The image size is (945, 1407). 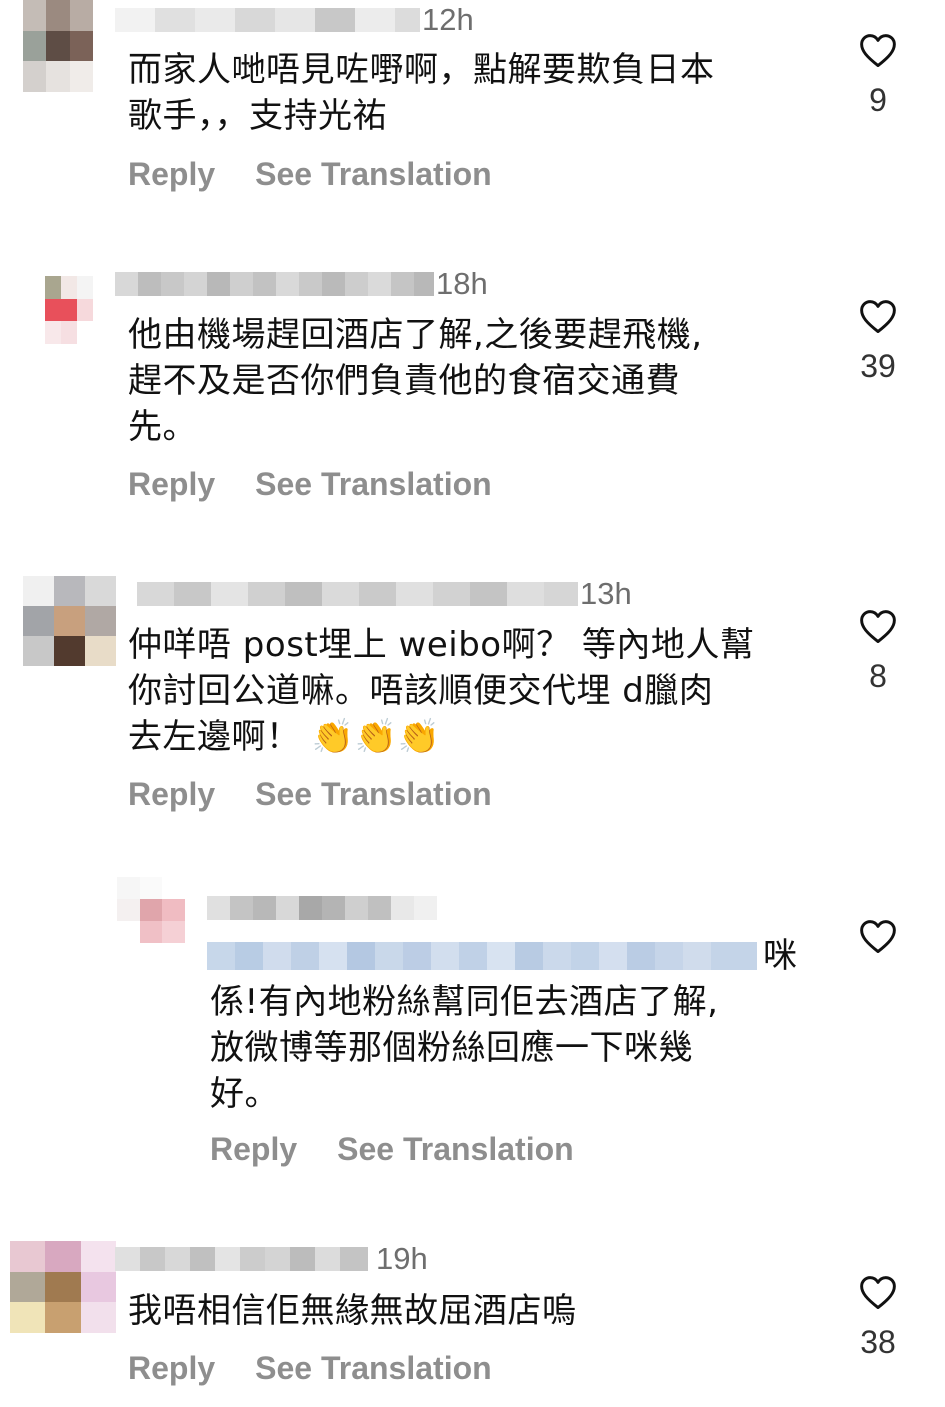 What do you see at coordinates (878, 366) in the screenshot?
I see `like-count: 39` at bounding box center [878, 366].